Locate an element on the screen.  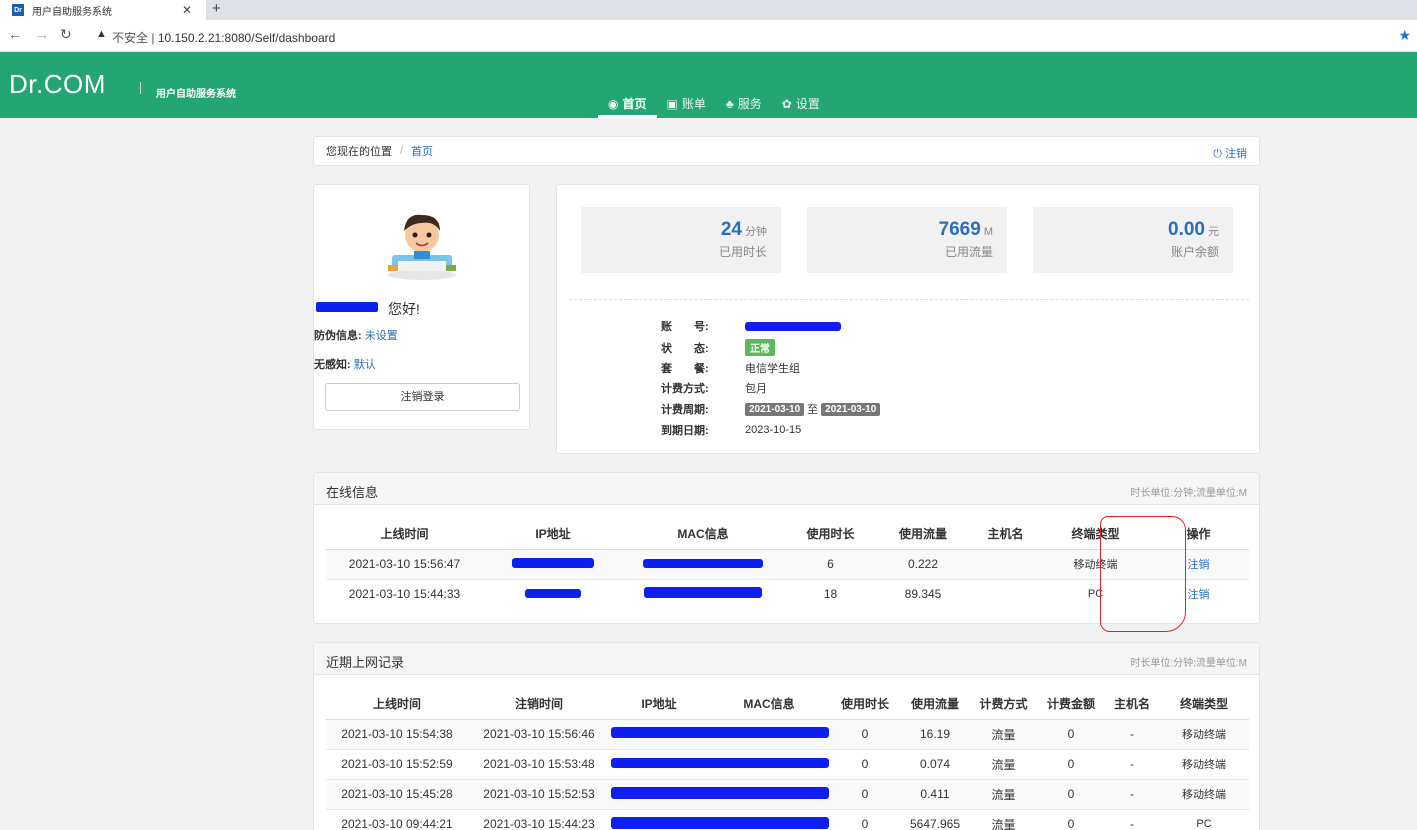
nav-settings: ✿ 设置 is located at coordinates (801, 107).